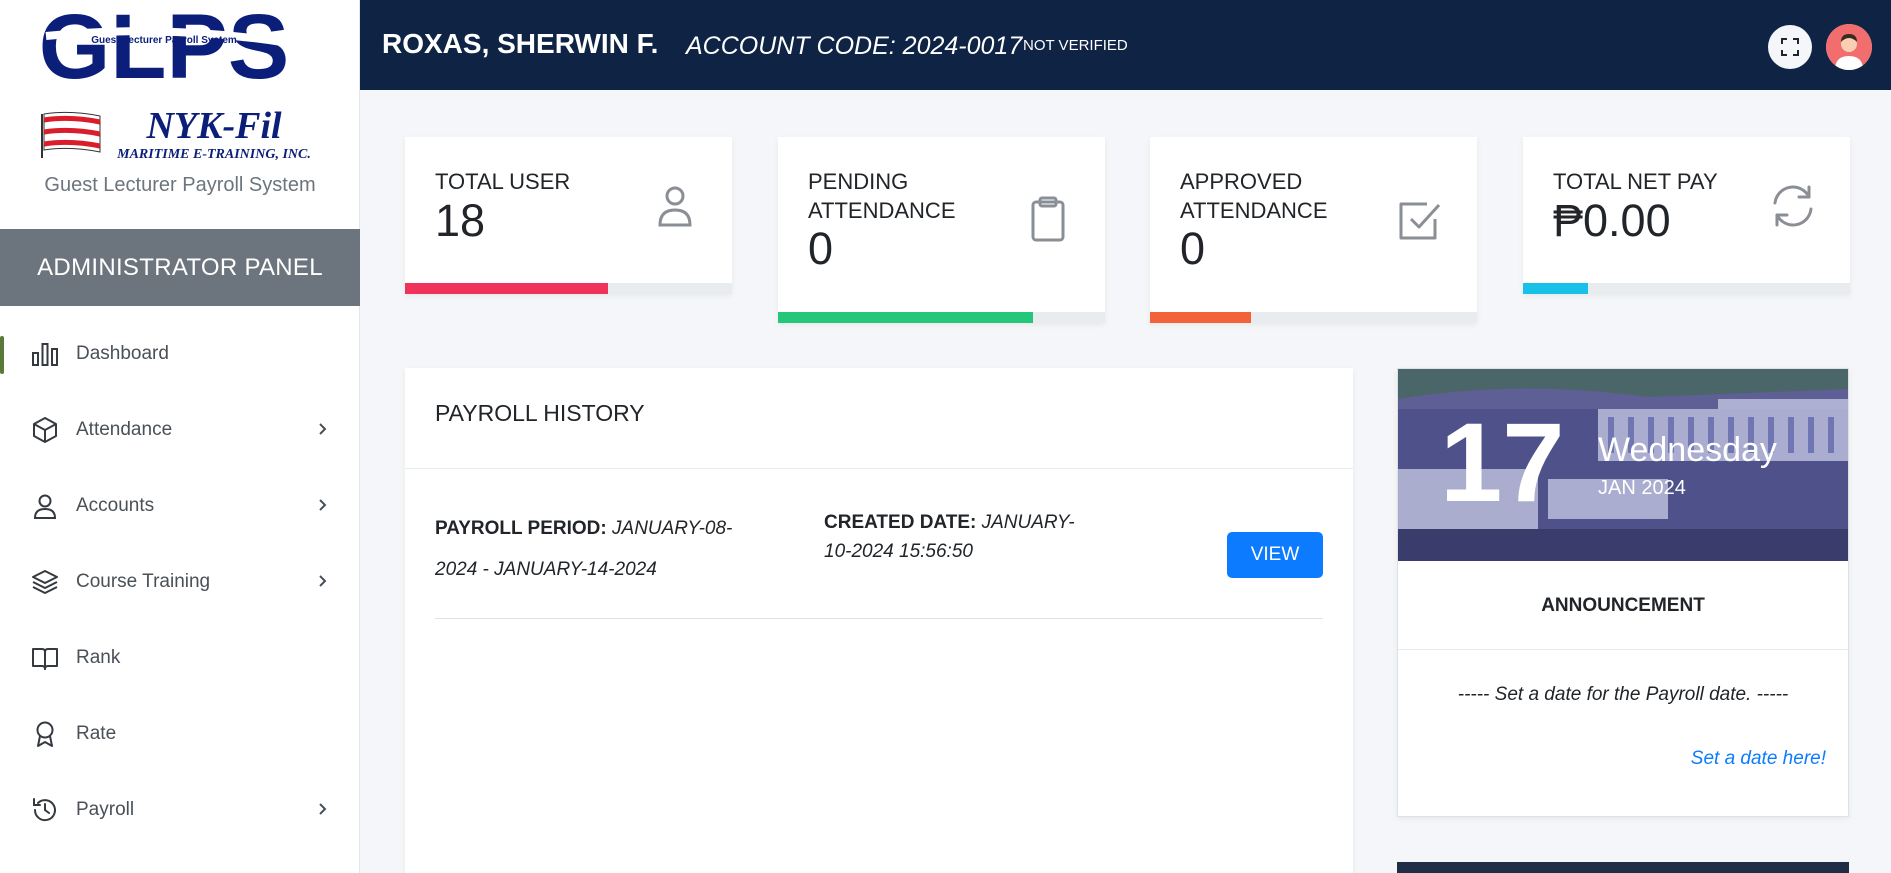  What do you see at coordinates (1687, 450) in the screenshot?
I see `calendar-weekday: Wednesday` at bounding box center [1687, 450].